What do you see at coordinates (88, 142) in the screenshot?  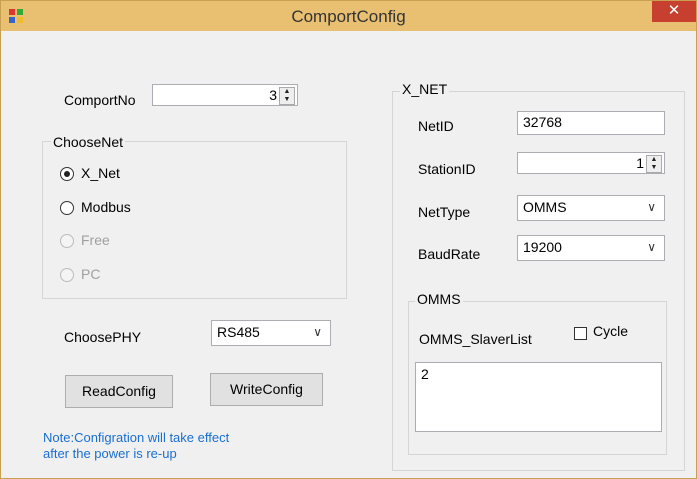 I see `choose-net-title: ChooseNet` at bounding box center [88, 142].